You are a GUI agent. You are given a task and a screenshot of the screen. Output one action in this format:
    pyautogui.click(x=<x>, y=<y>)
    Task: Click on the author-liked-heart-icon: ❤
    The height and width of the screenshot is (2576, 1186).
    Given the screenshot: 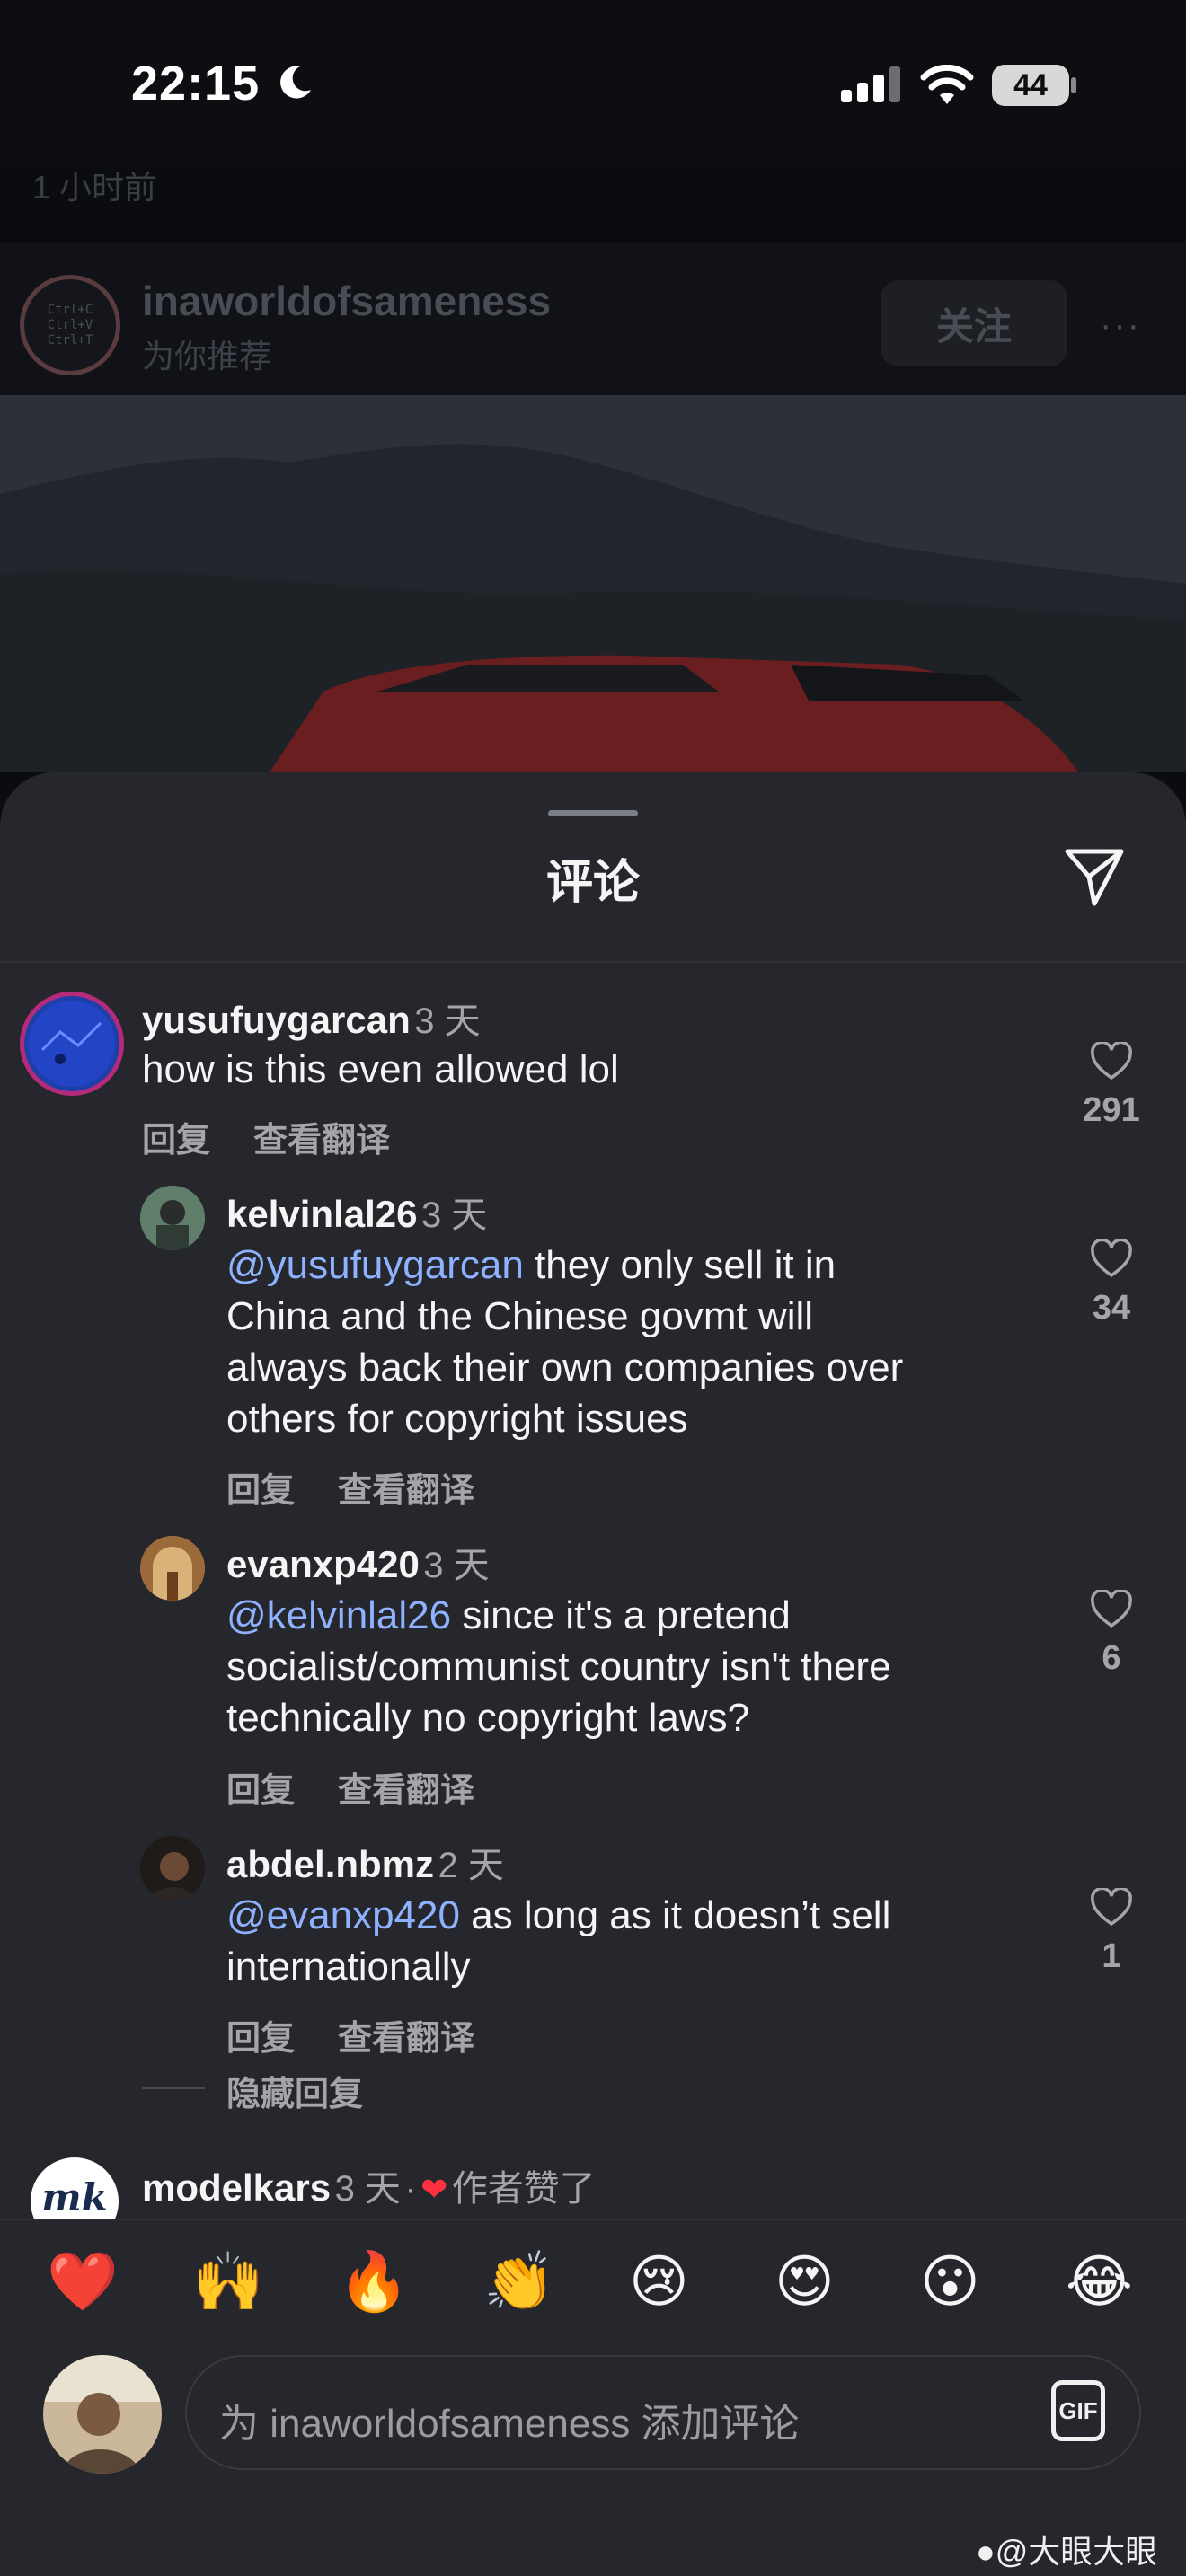 What is the action you would take?
    pyautogui.click(x=434, y=2189)
    